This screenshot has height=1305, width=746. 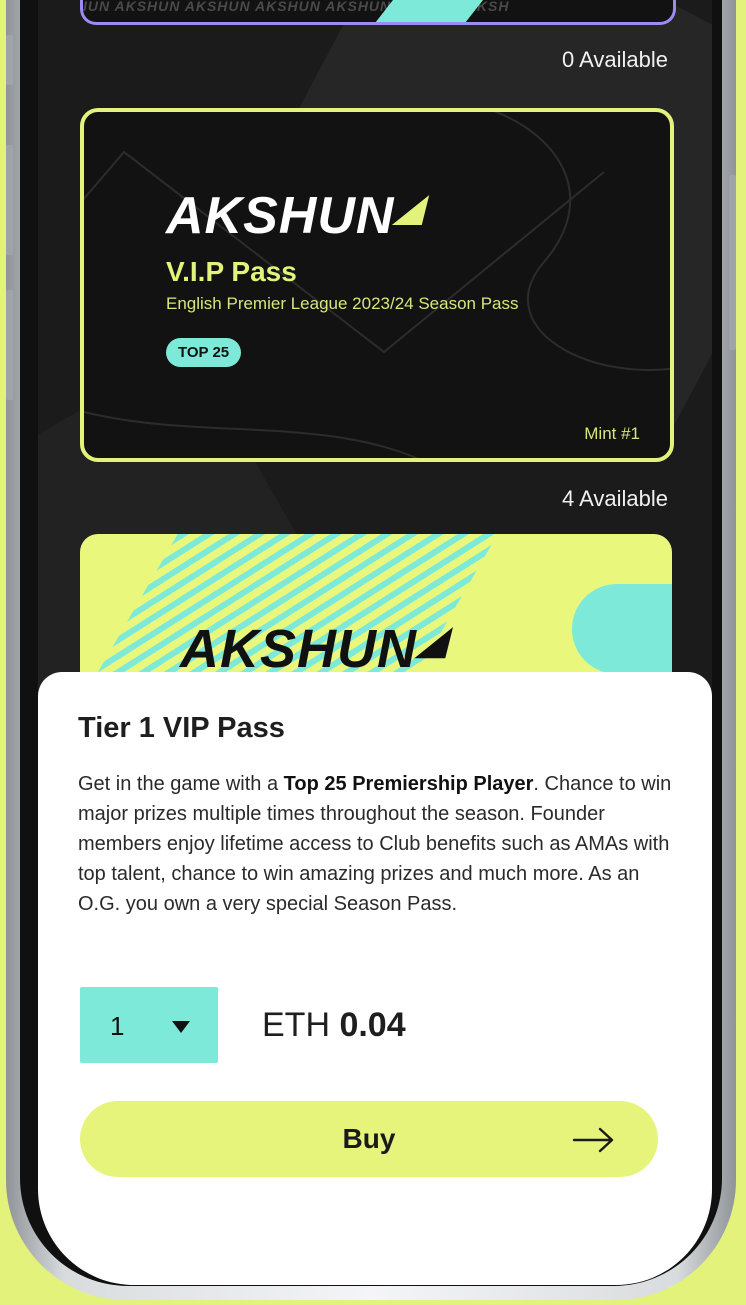 What do you see at coordinates (614, 498) in the screenshot?
I see `availability-label: 4 Available` at bounding box center [614, 498].